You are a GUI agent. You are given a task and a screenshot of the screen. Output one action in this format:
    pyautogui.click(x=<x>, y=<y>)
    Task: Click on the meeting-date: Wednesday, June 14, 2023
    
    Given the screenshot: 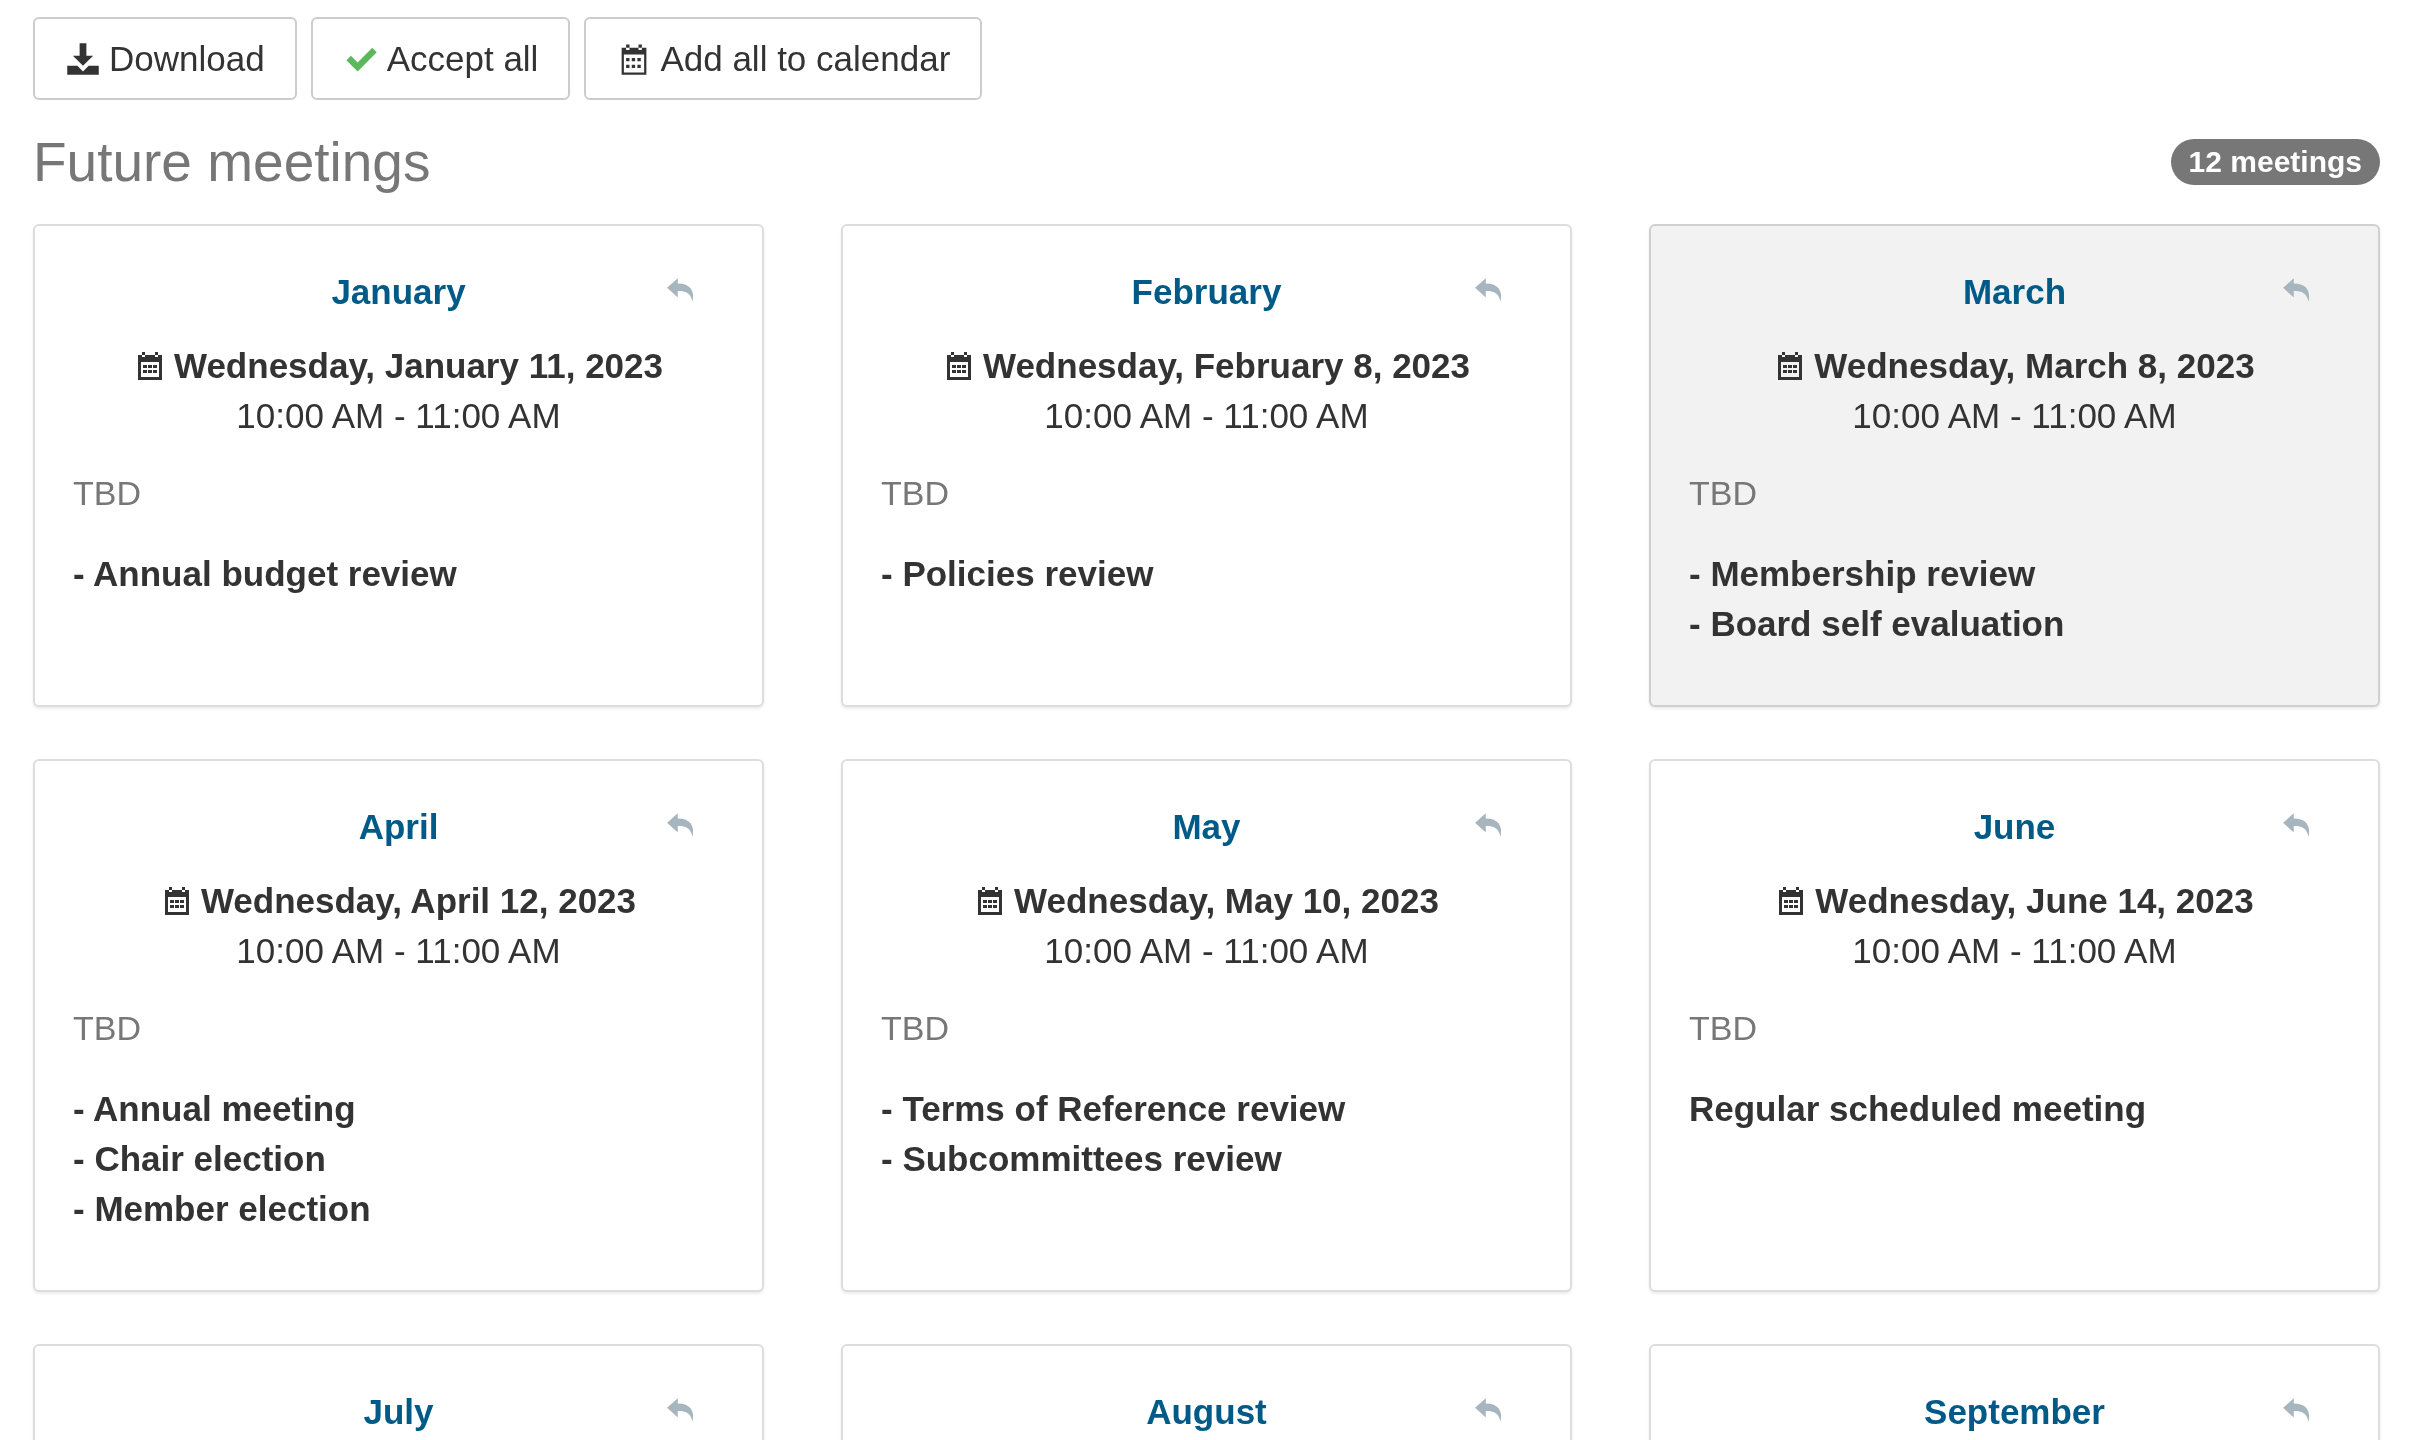 What is the action you would take?
    pyautogui.click(x=2034, y=901)
    